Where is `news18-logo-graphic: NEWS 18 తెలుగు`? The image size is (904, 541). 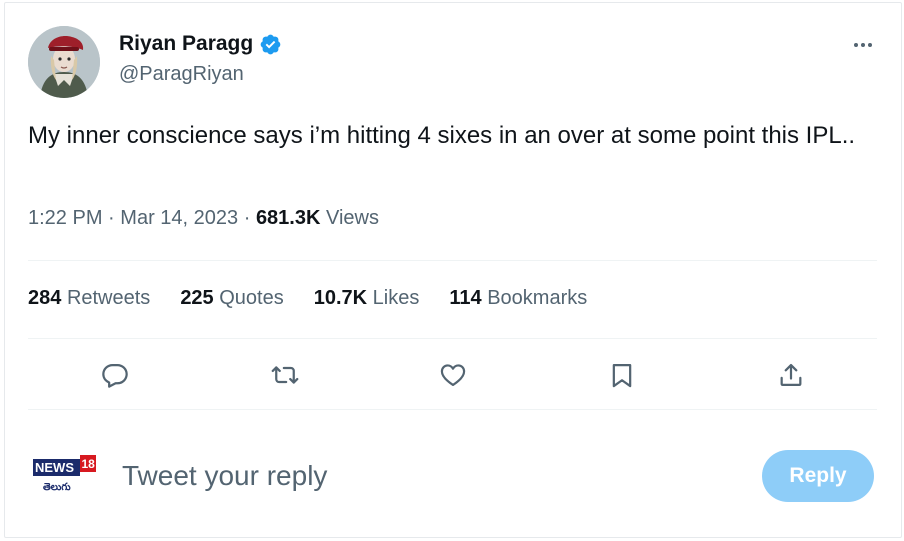 news18-logo-graphic: NEWS 18 తెలుగు is located at coordinates (64, 474).